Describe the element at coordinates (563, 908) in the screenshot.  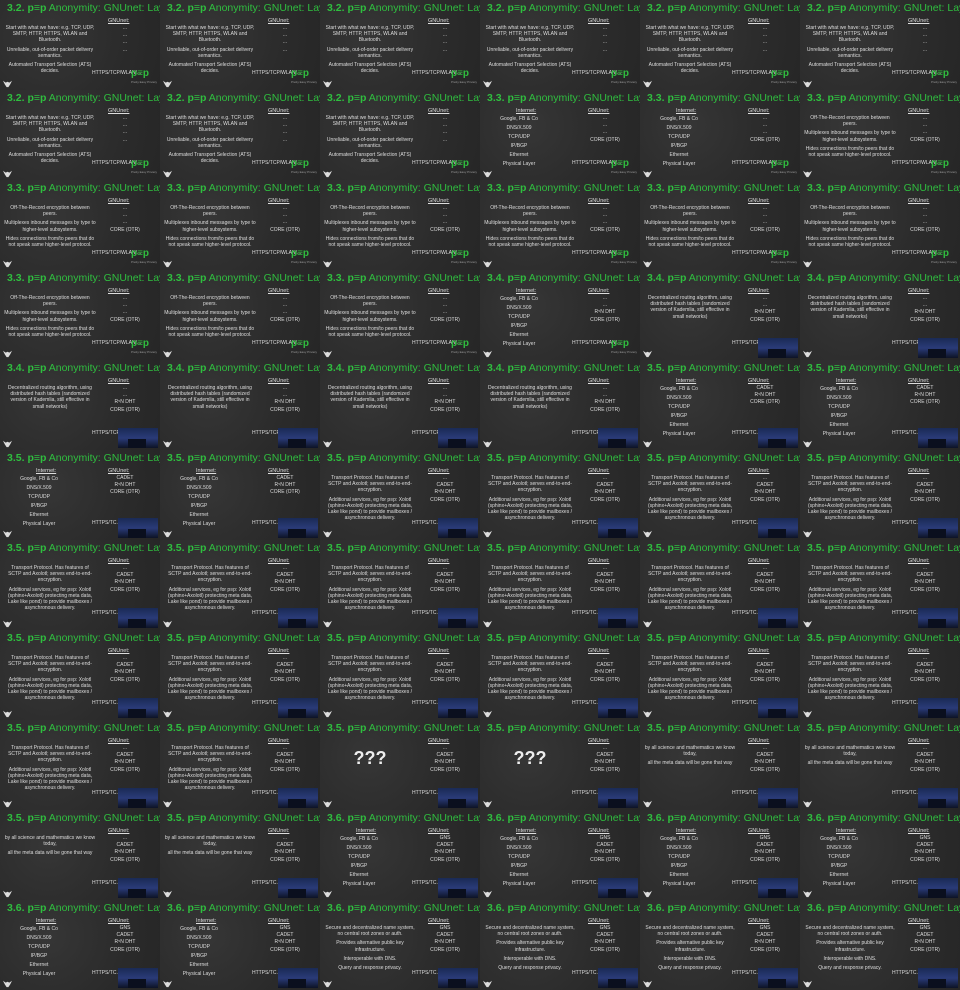
I see `slide-title: 3.6. p≡p Anonymity: GNUnet: Layers` at that location.